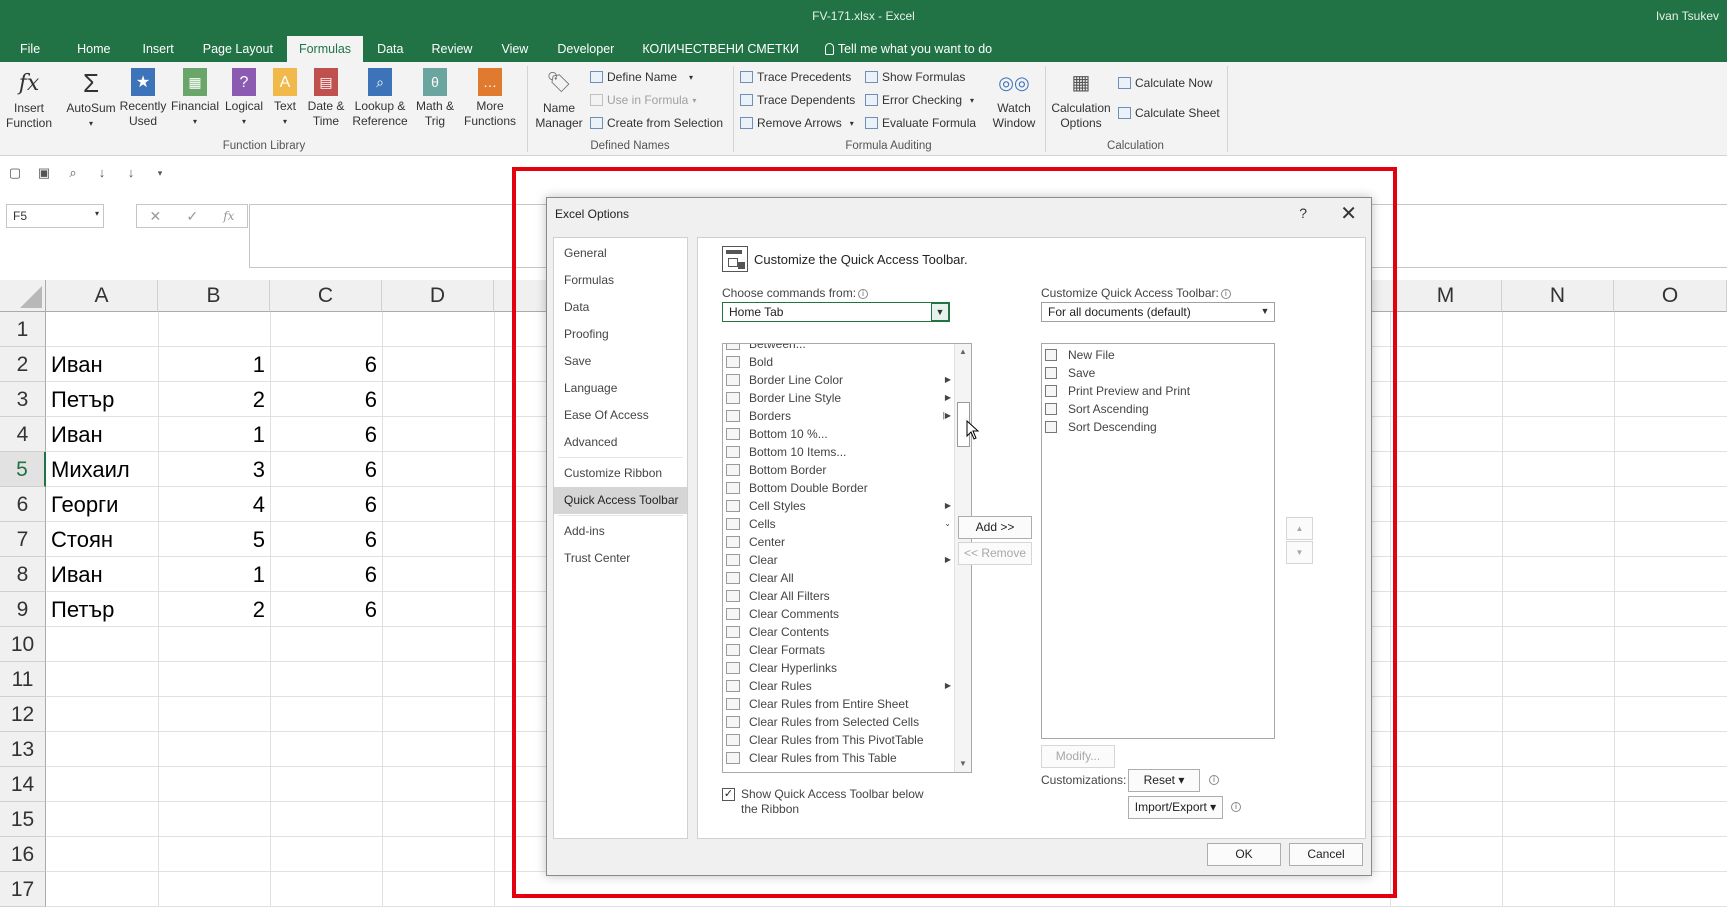 The image size is (1727, 907). What do you see at coordinates (838, 578) in the screenshot?
I see `command-item: Clear All` at bounding box center [838, 578].